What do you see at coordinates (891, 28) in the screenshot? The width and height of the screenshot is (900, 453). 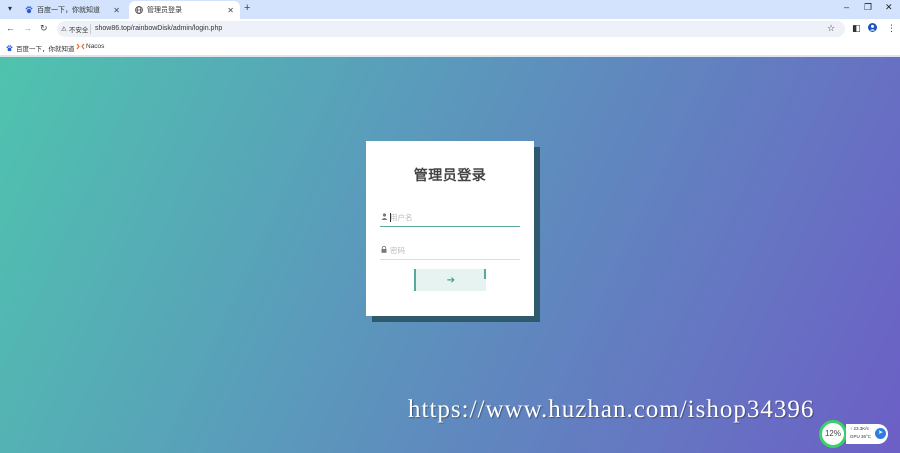 I see `menu-kebab-icon: ⋮` at bounding box center [891, 28].